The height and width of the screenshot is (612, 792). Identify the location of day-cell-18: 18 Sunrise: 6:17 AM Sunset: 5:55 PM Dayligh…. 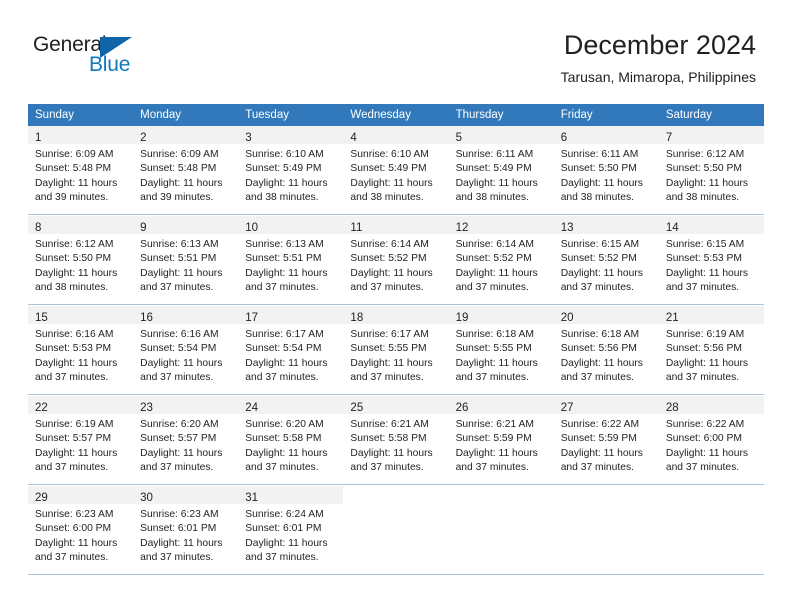
(396, 350).